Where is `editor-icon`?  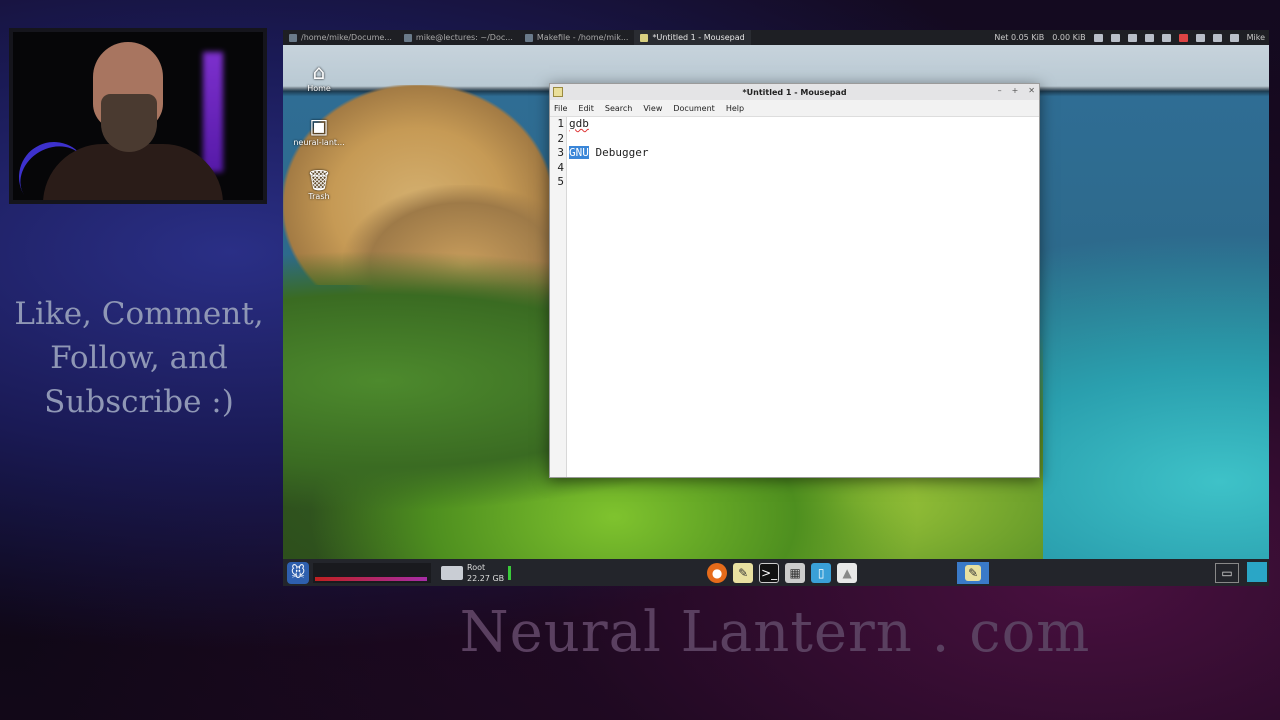 editor-icon is located at coordinates (528, 37).